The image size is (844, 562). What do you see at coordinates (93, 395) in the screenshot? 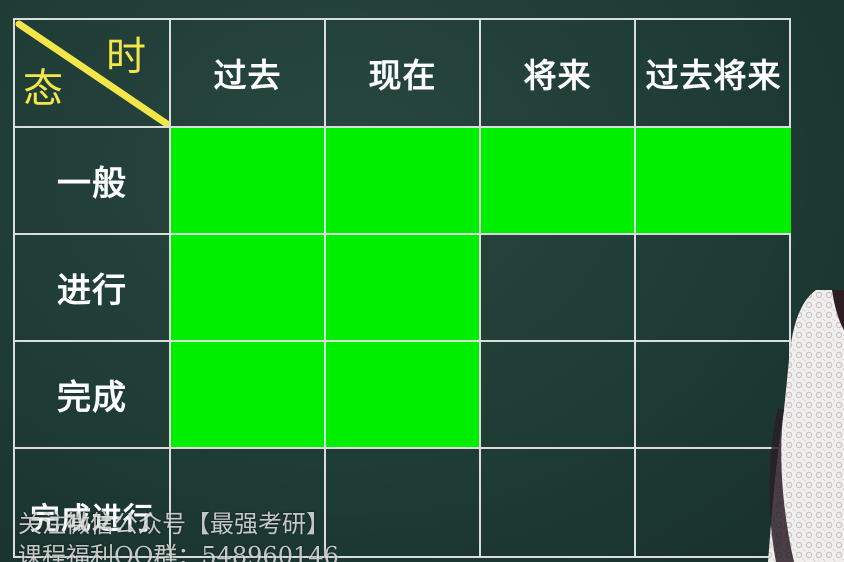
I see `row-label: 完成` at bounding box center [93, 395].